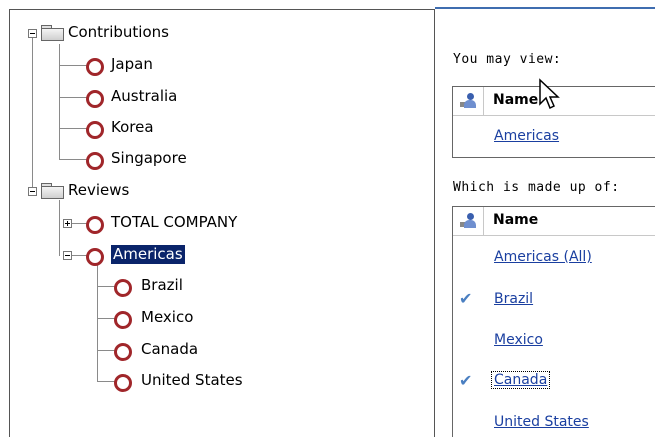  I want to click on made-up-of-label: Which is made up of:, so click(536, 187).